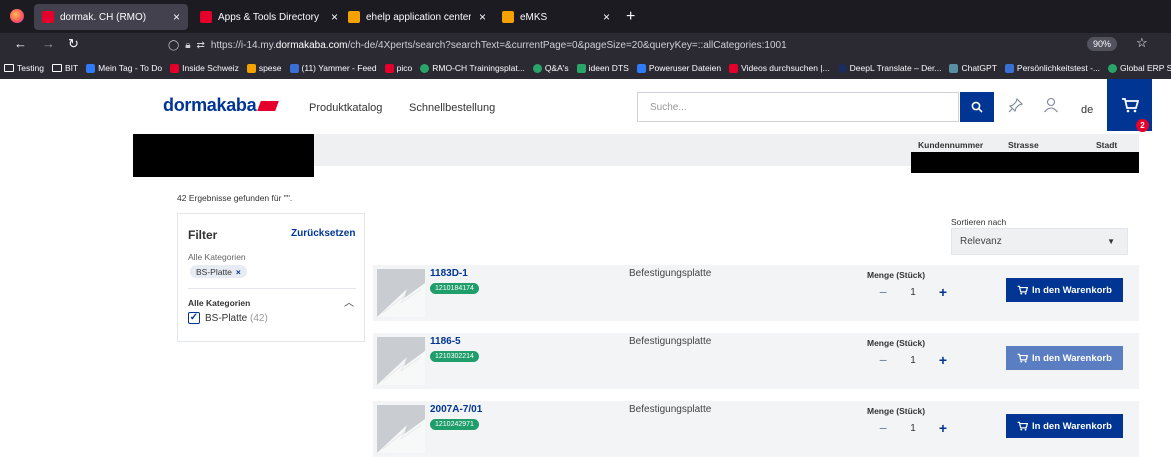 This screenshot has height=457, width=1171. What do you see at coordinates (349, 301) in the screenshot?
I see `chevron-up-icon: ︿` at bounding box center [349, 301].